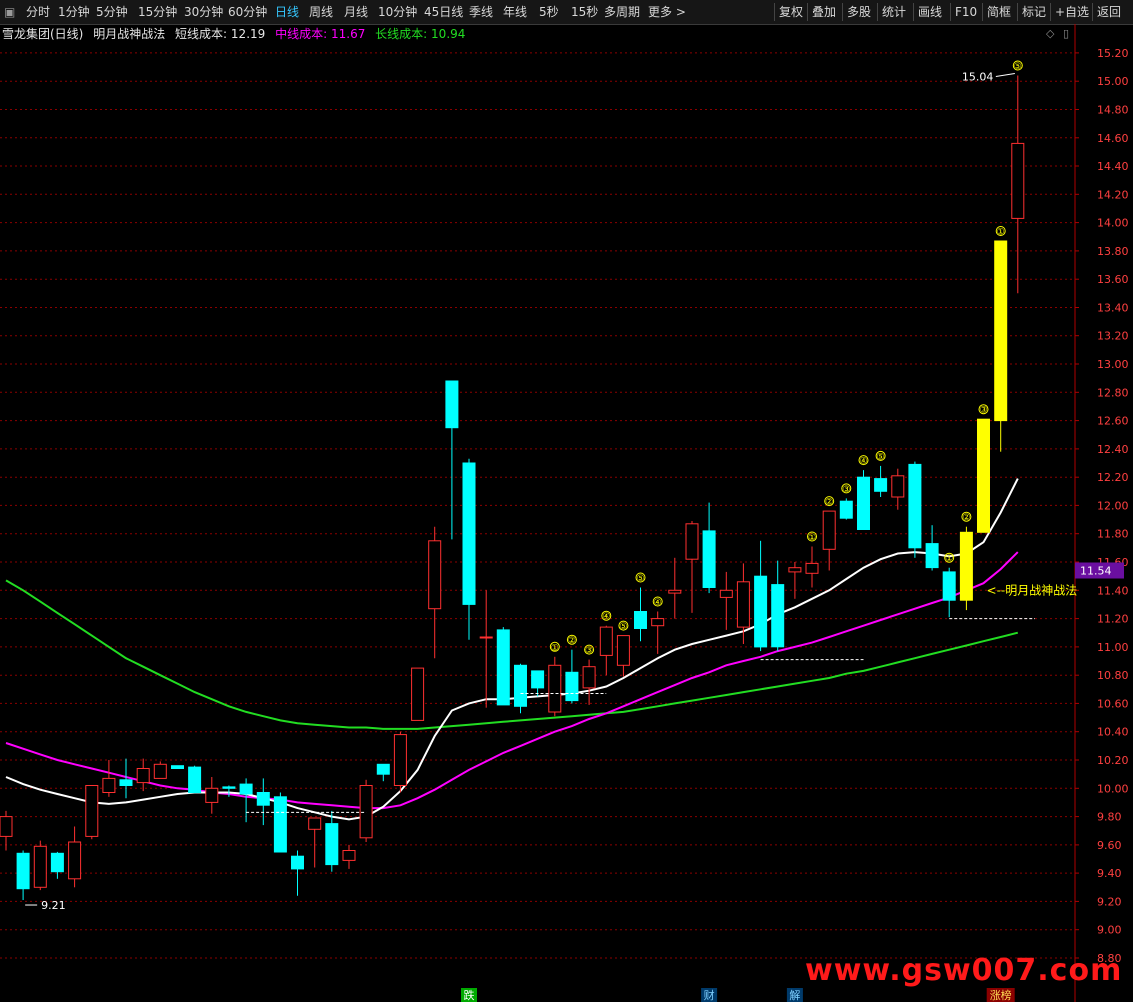 This screenshot has width=1133, height=1002. What do you see at coordinates (859, 12) in the screenshot?
I see `tool-button-2: 多股` at bounding box center [859, 12].